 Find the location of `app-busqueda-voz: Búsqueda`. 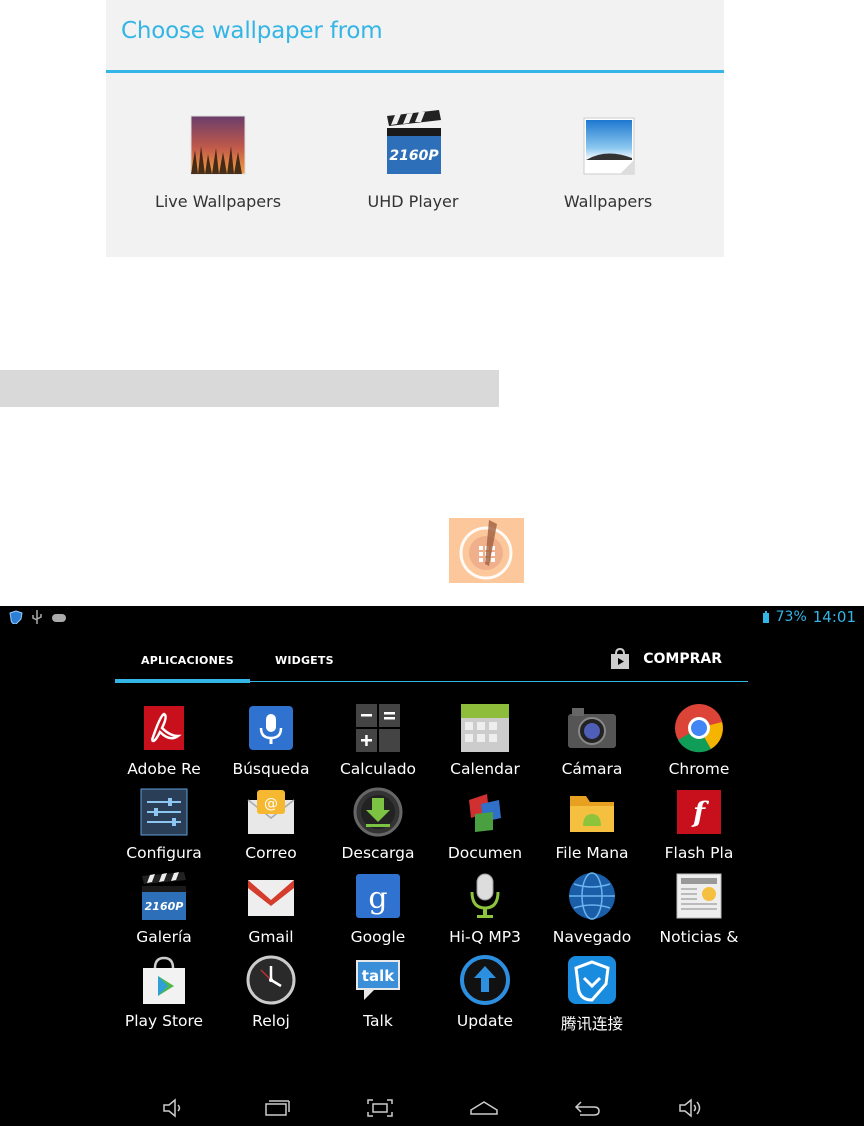

app-busqueda-voz: Búsqueda is located at coordinates (271, 740).